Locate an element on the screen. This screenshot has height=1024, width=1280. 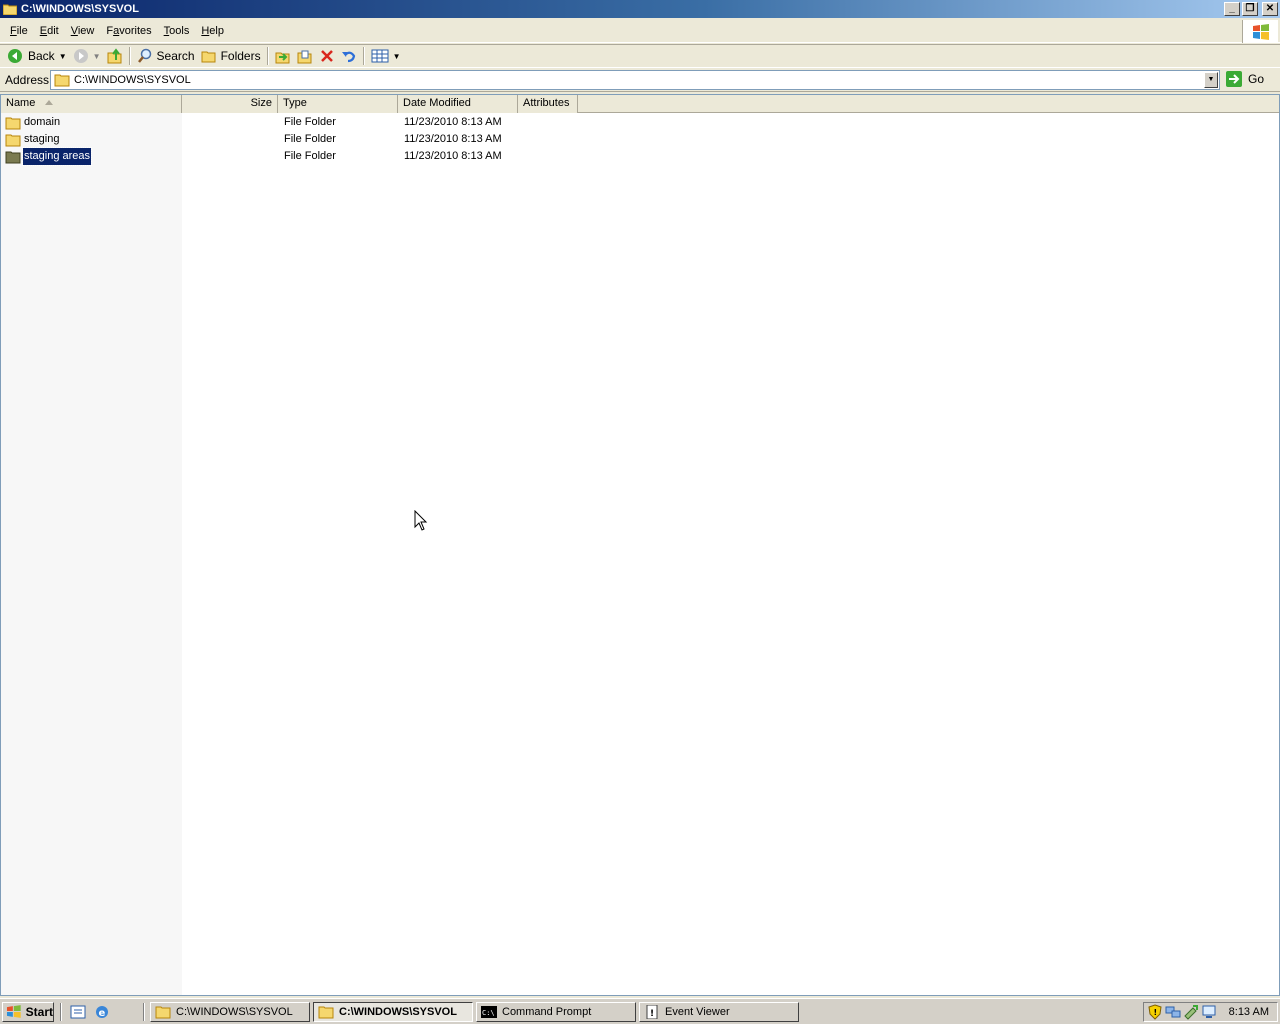
file-name: staging areas is located at coordinates (57, 156).